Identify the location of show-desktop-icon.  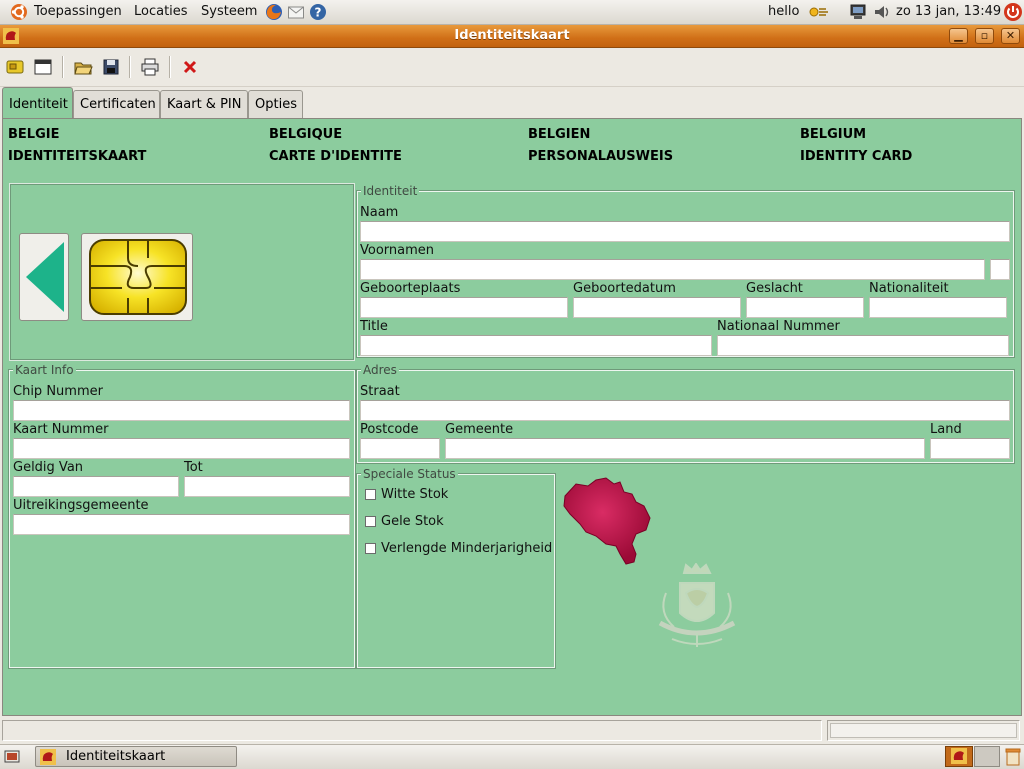
(12, 757).